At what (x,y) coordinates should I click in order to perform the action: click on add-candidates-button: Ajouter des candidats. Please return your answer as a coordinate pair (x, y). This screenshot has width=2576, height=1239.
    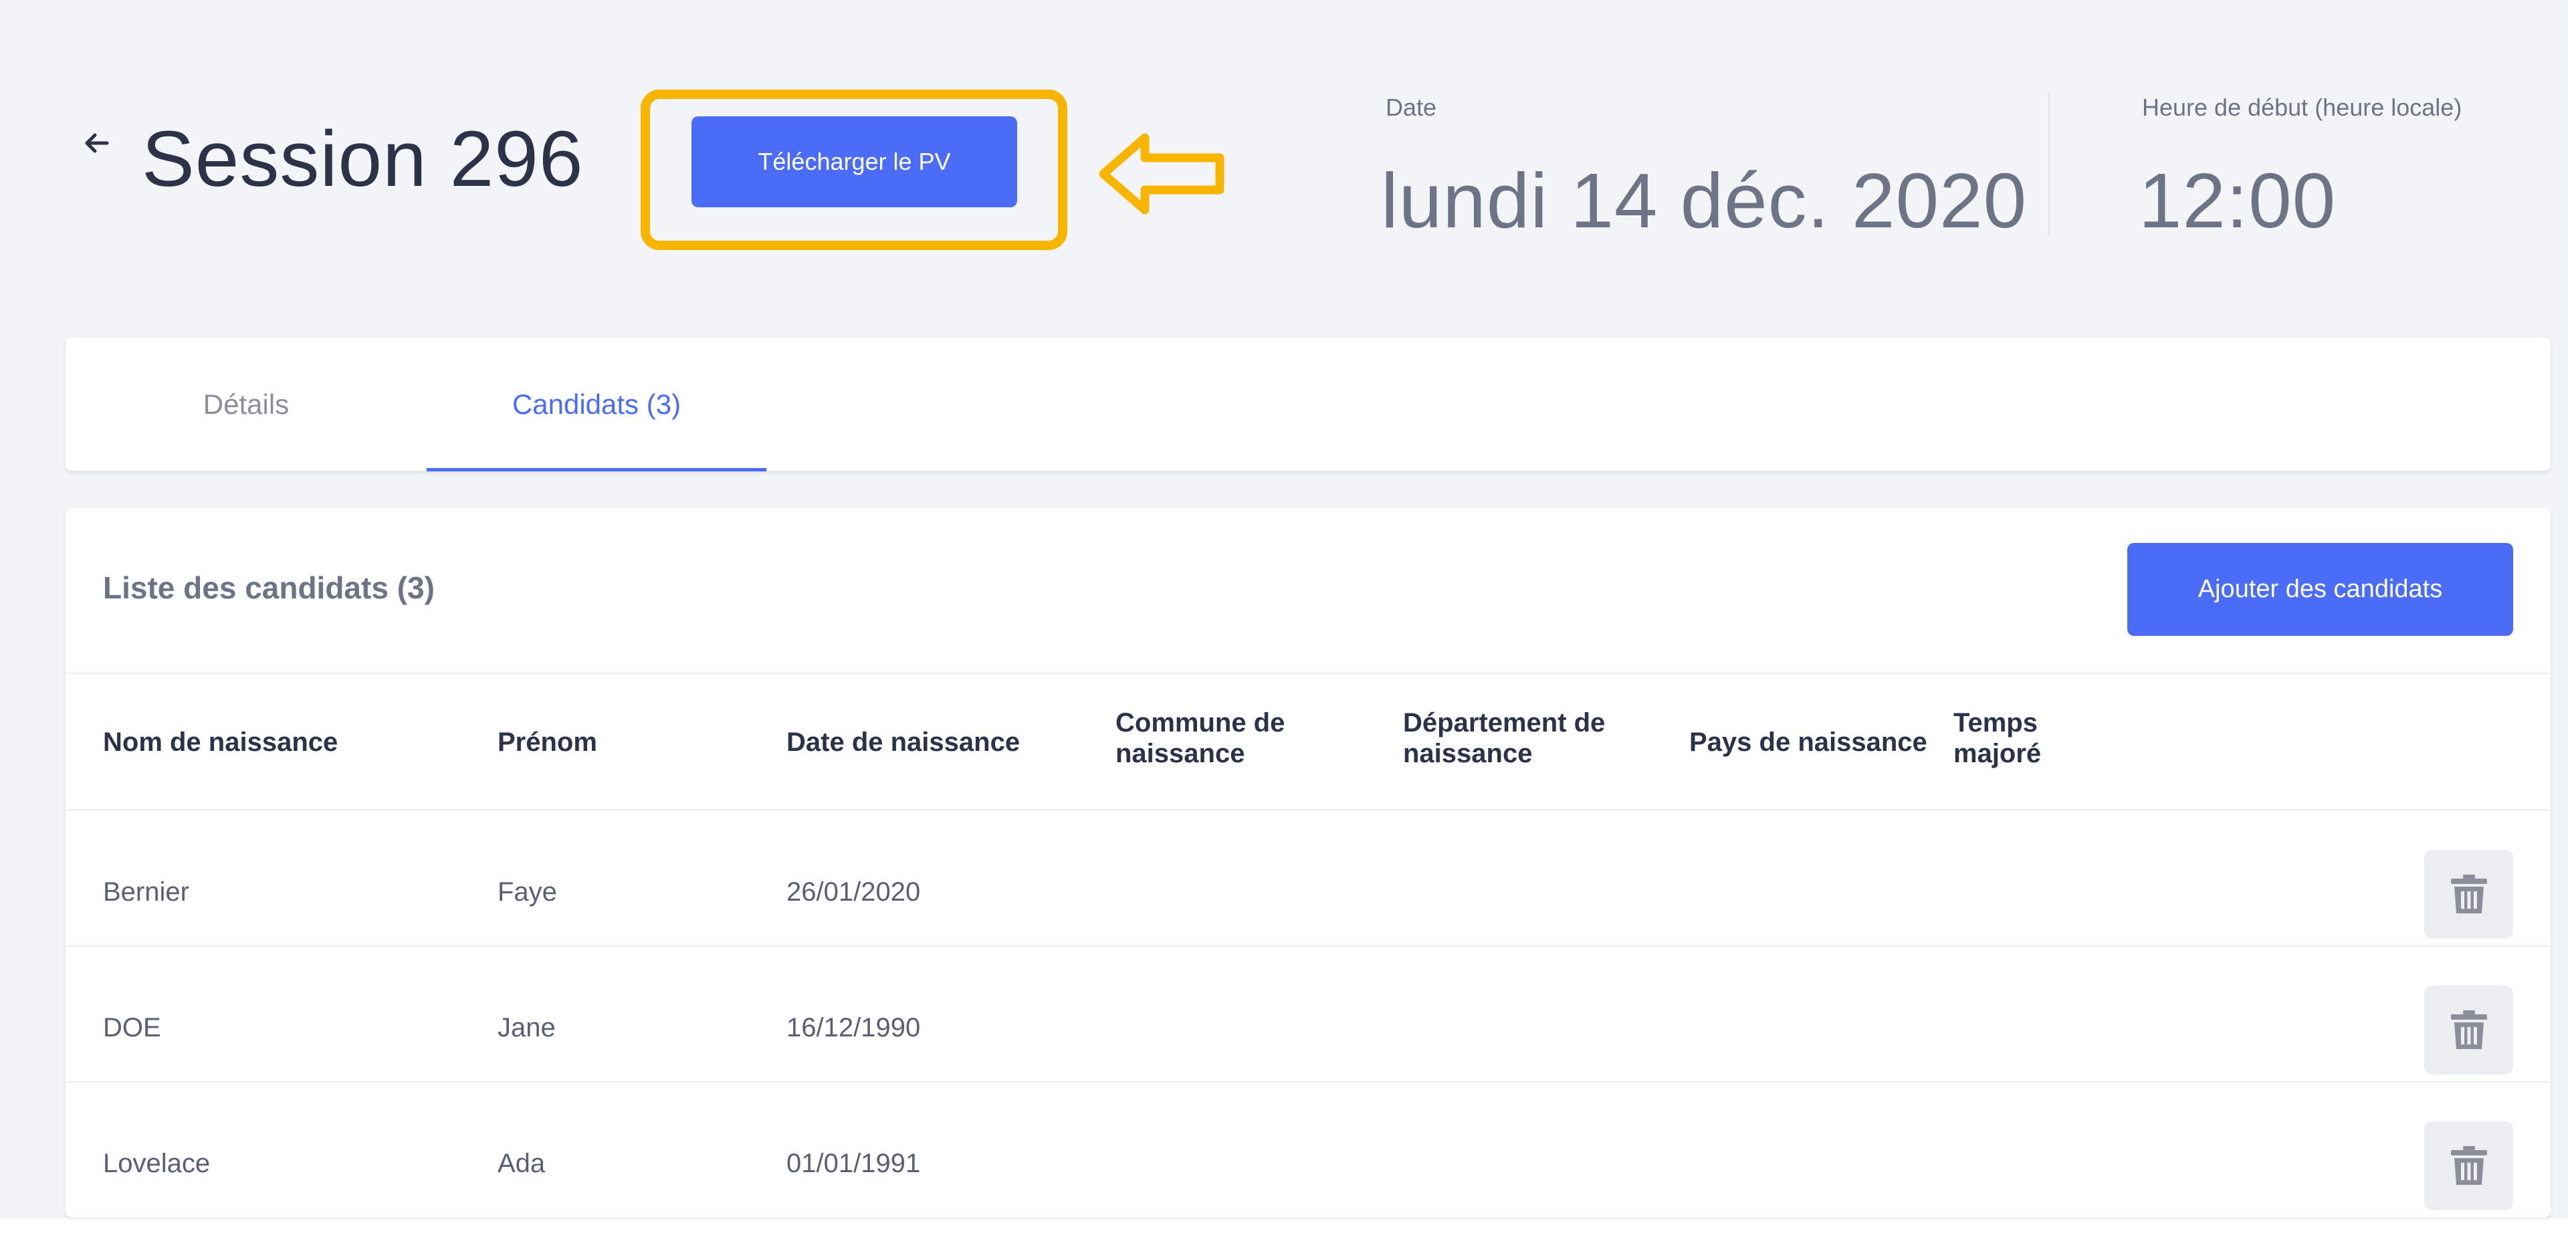
    Looking at the image, I should click on (2320, 589).